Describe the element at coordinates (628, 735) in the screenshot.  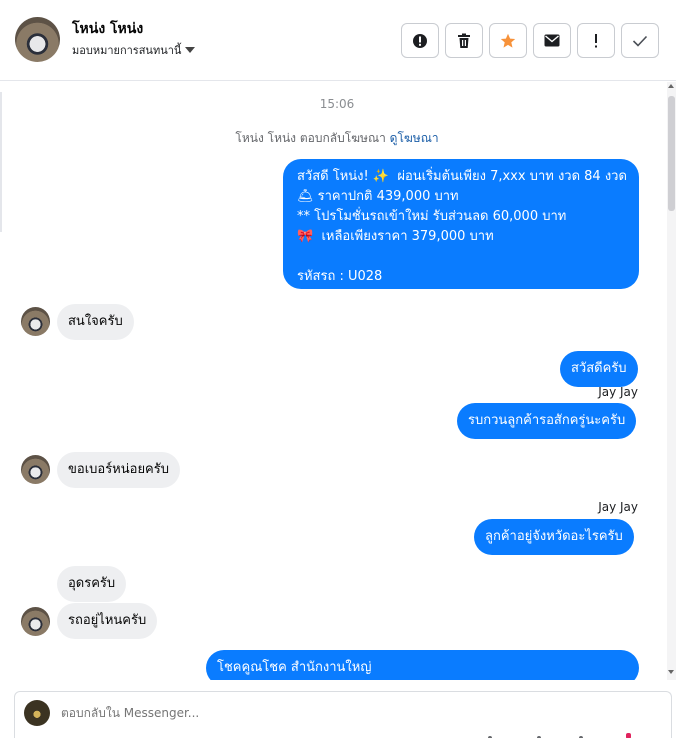
I see `like-reaction-icon` at that location.